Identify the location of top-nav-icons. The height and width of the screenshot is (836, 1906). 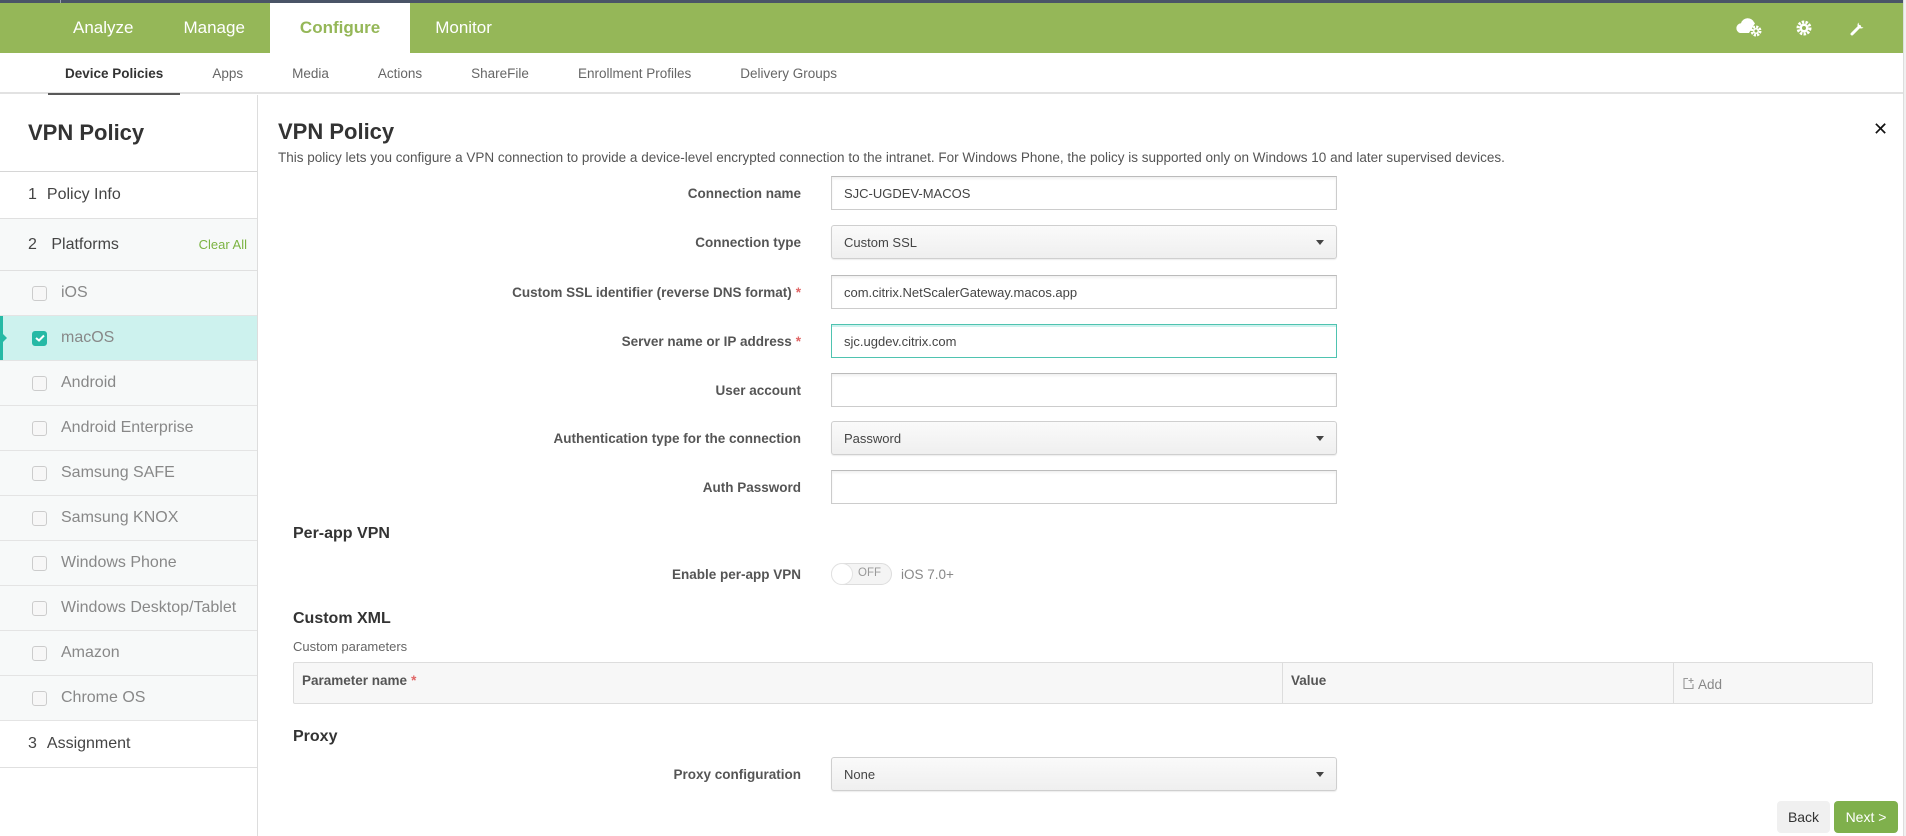
(1804, 28).